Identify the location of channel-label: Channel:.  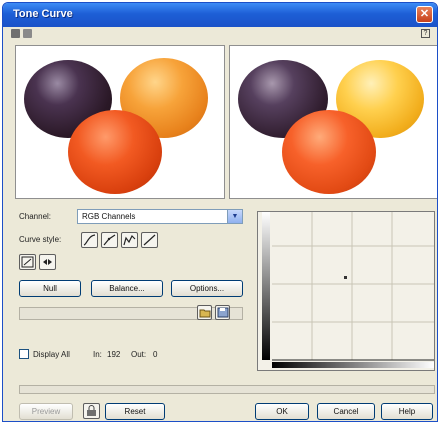
(35, 216).